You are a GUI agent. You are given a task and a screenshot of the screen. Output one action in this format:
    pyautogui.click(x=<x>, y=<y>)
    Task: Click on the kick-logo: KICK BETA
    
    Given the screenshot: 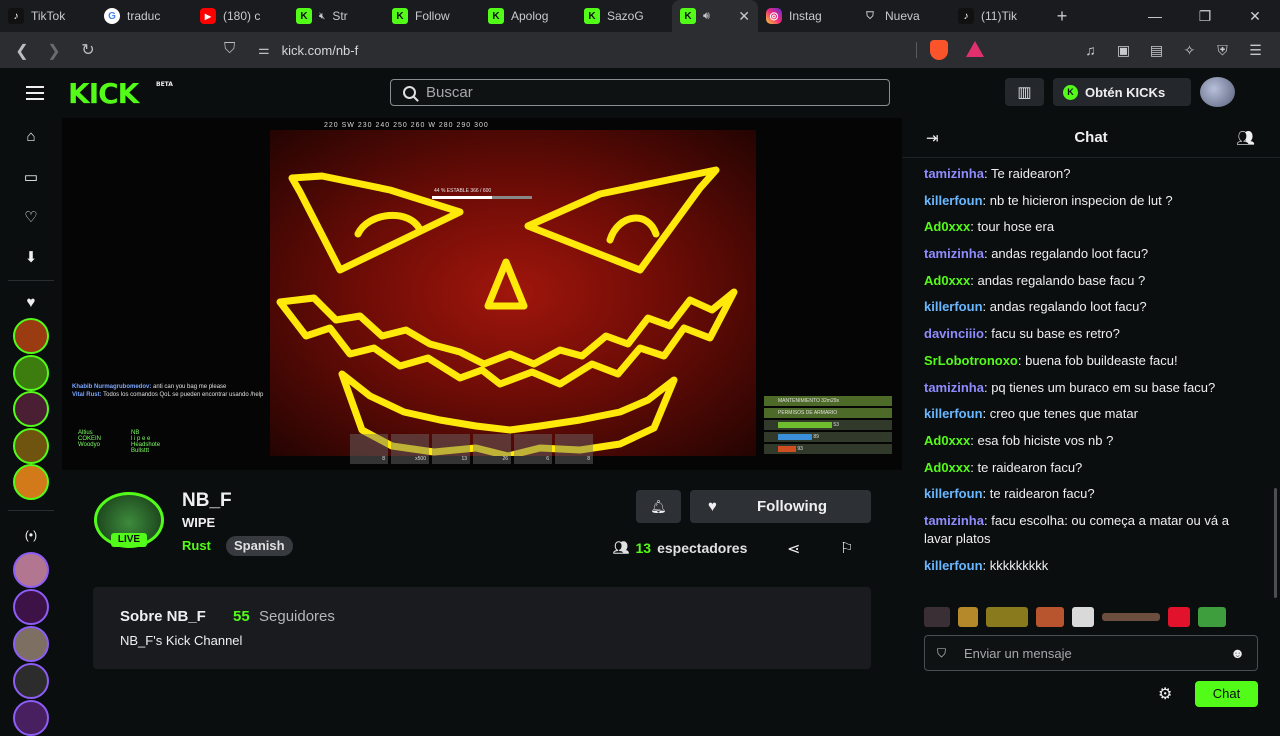 What is the action you would take?
    pyautogui.click(x=120, y=93)
    